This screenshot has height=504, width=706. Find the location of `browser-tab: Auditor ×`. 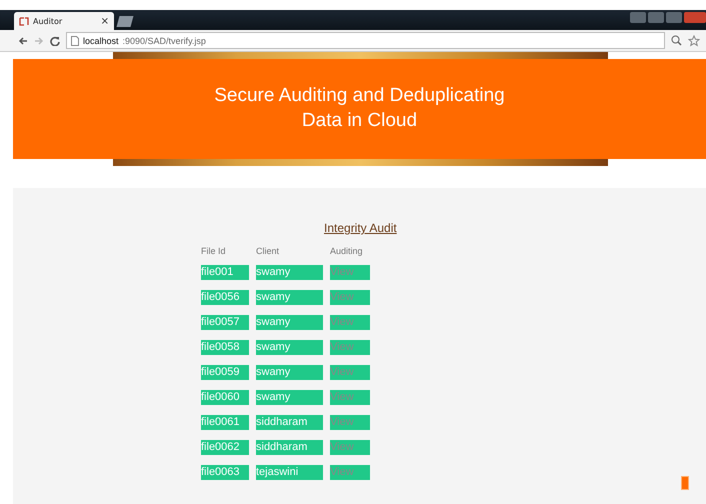

browser-tab: Auditor × is located at coordinates (64, 21).